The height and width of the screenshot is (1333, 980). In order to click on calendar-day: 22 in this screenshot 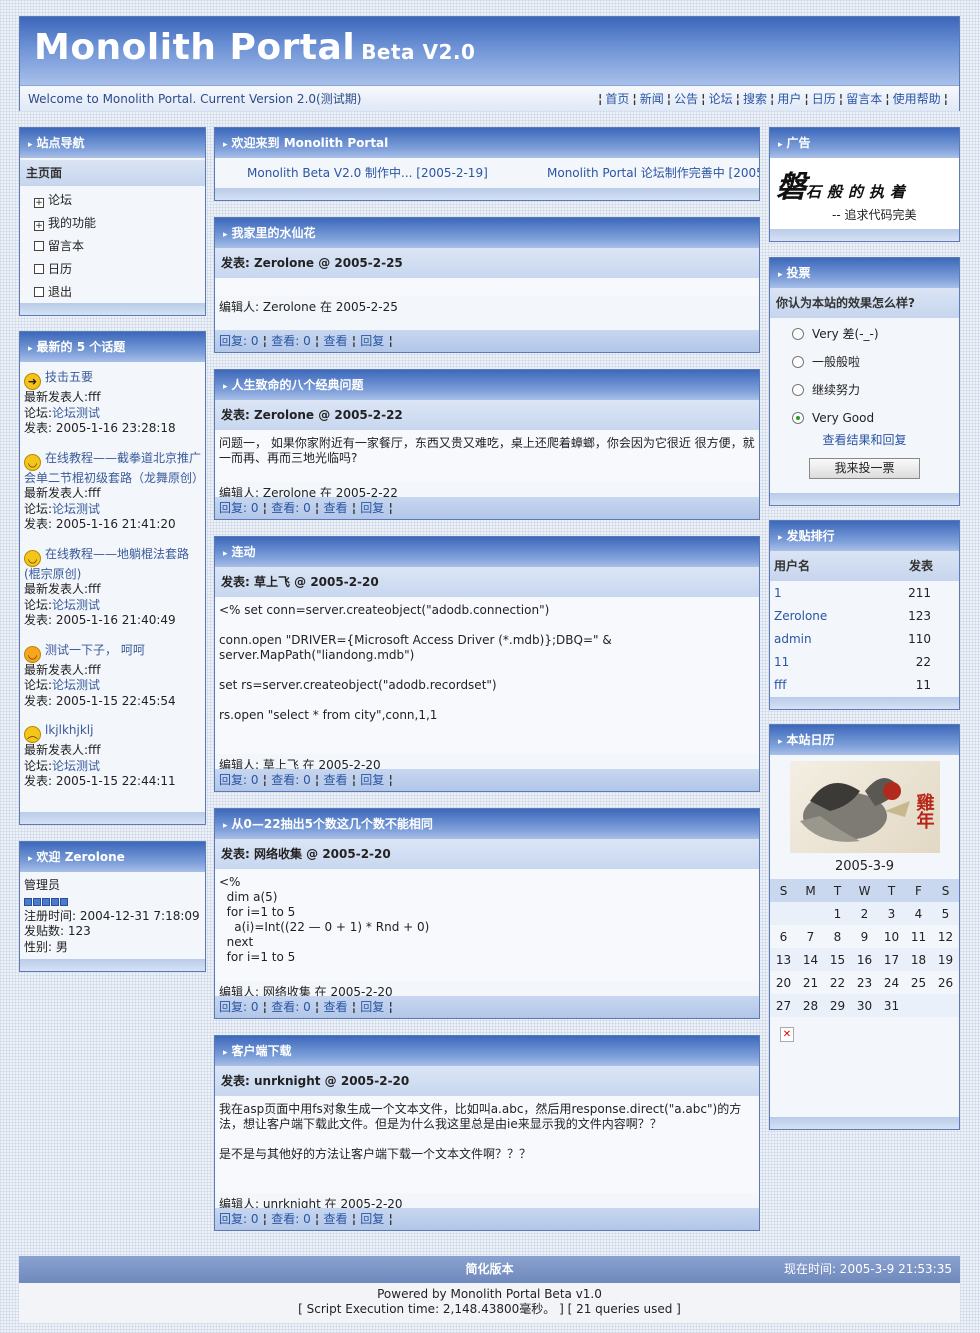, I will do `click(837, 982)`.